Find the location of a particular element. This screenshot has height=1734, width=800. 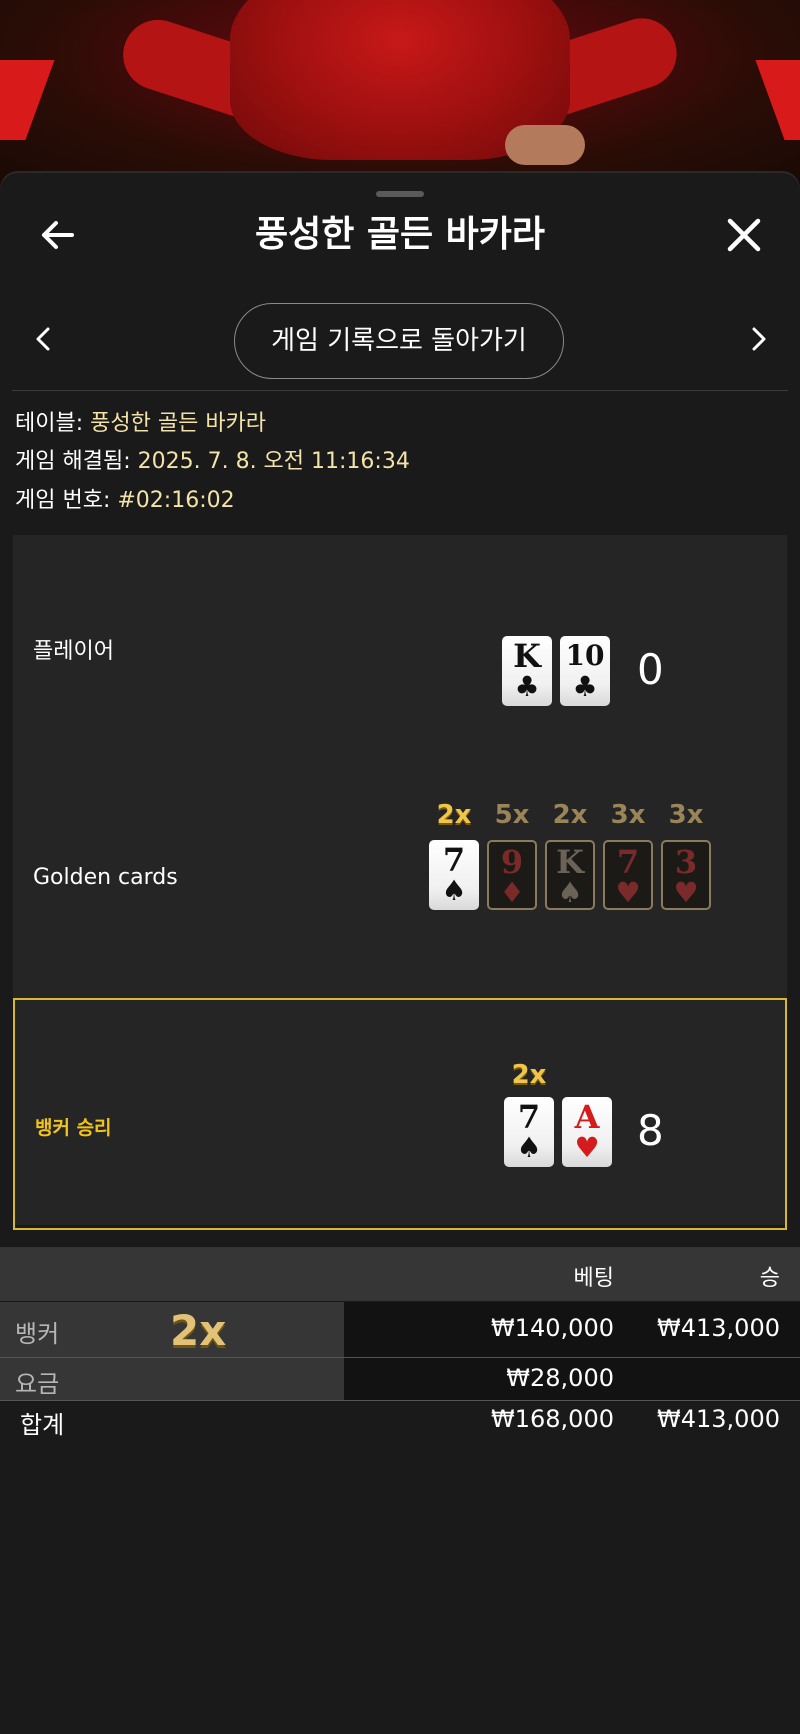

game-number-value: #02:16:02 is located at coordinates (176, 500).